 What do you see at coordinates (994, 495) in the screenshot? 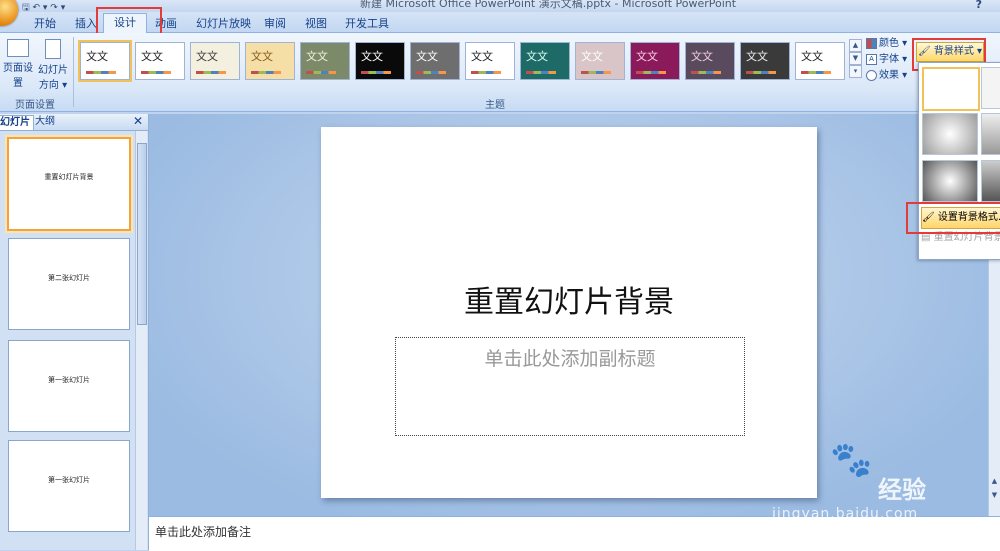
I see `next-slide-icon: ▼` at bounding box center [994, 495].